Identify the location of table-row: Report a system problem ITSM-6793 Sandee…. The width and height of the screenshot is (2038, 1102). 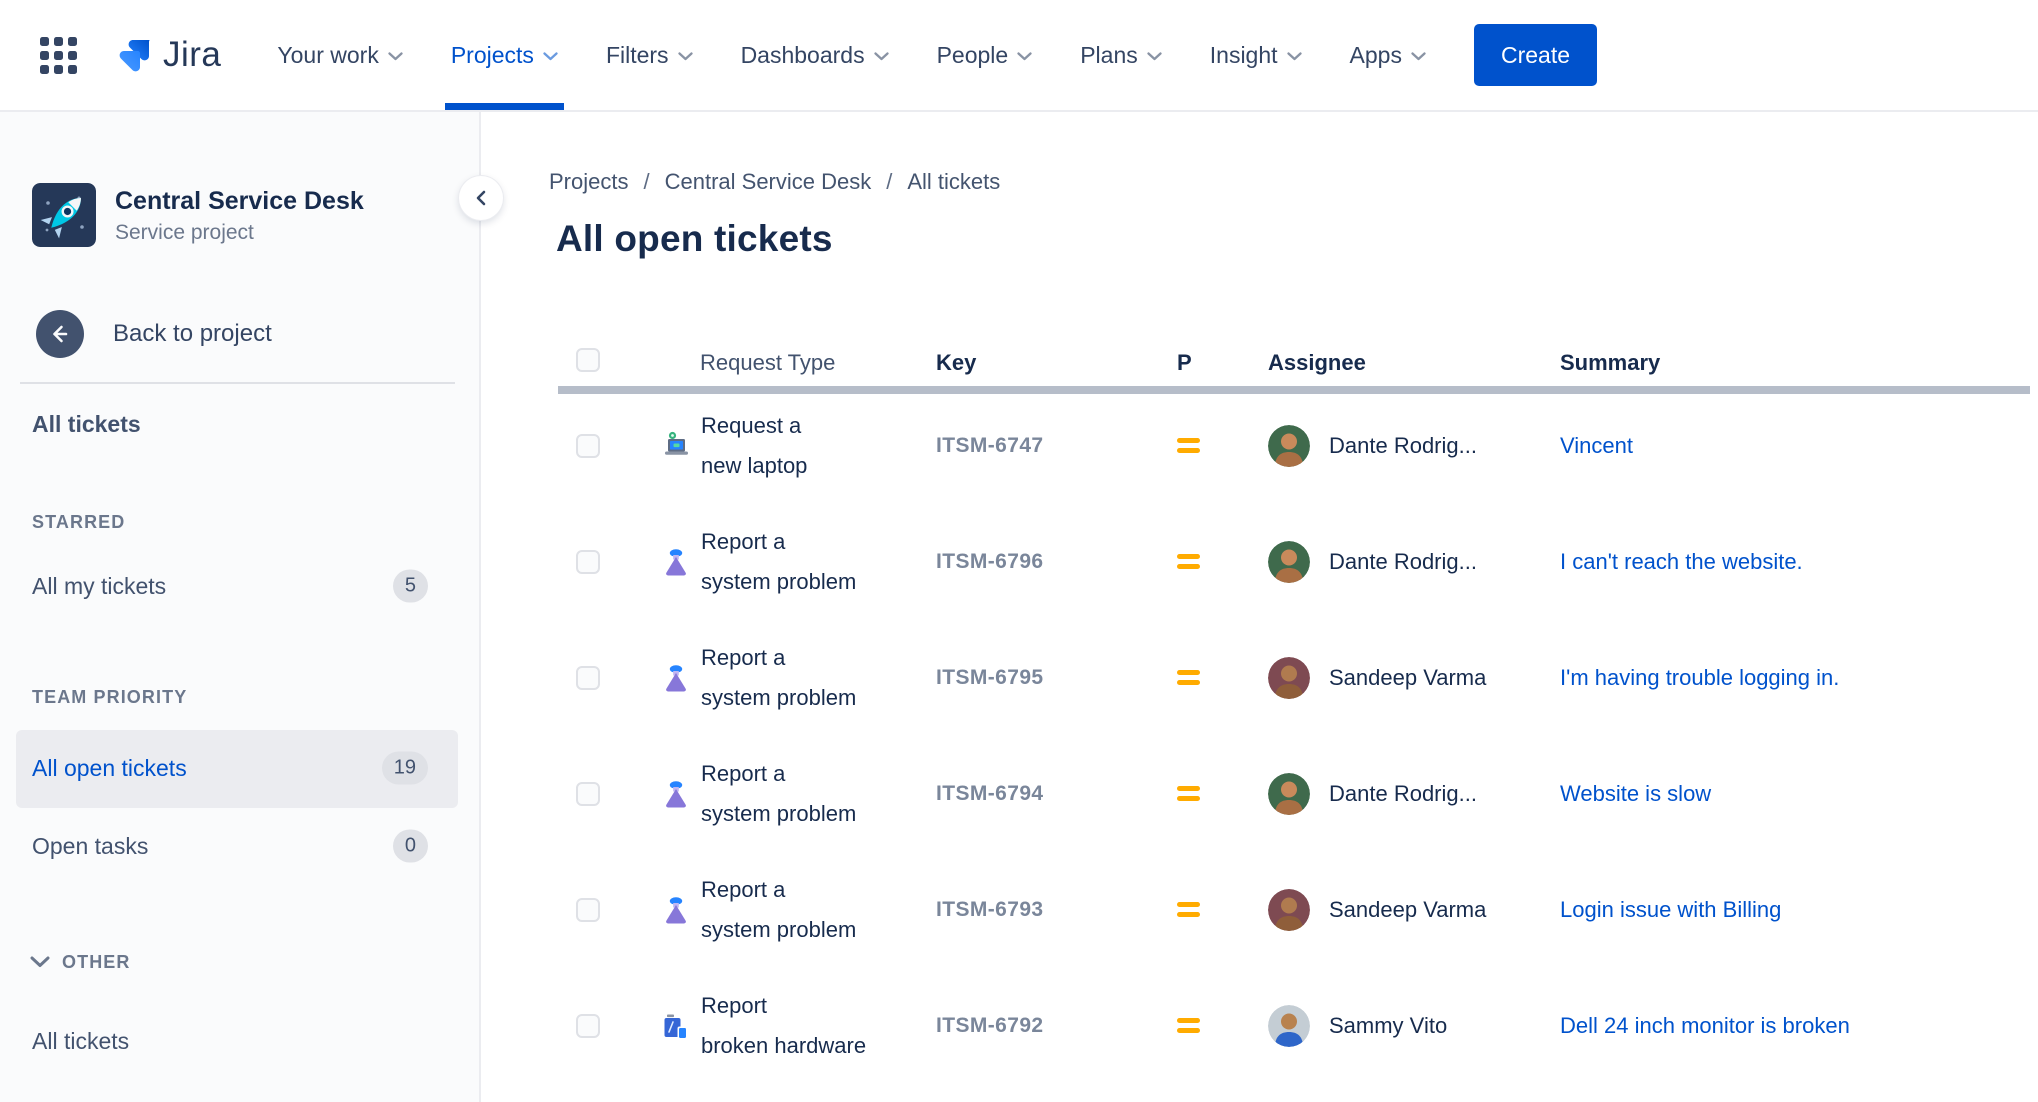
(1298, 918).